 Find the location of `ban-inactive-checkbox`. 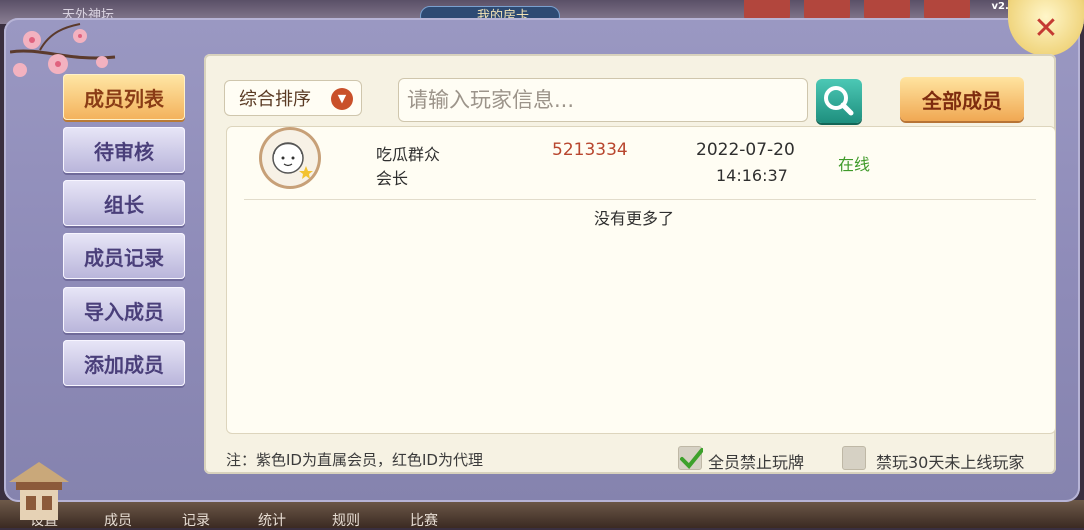

ban-inactive-checkbox is located at coordinates (854, 458).